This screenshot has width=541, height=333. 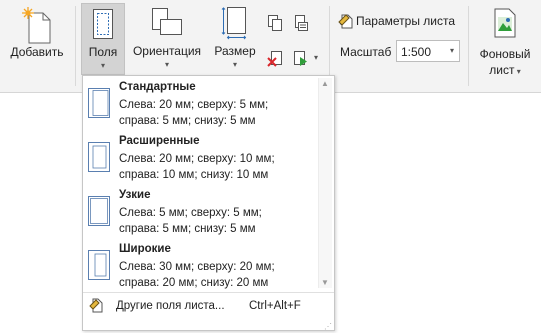 What do you see at coordinates (325, 183) in the screenshot?
I see `menu-scrollbar: ▲ ▼` at bounding box center [325, 183].